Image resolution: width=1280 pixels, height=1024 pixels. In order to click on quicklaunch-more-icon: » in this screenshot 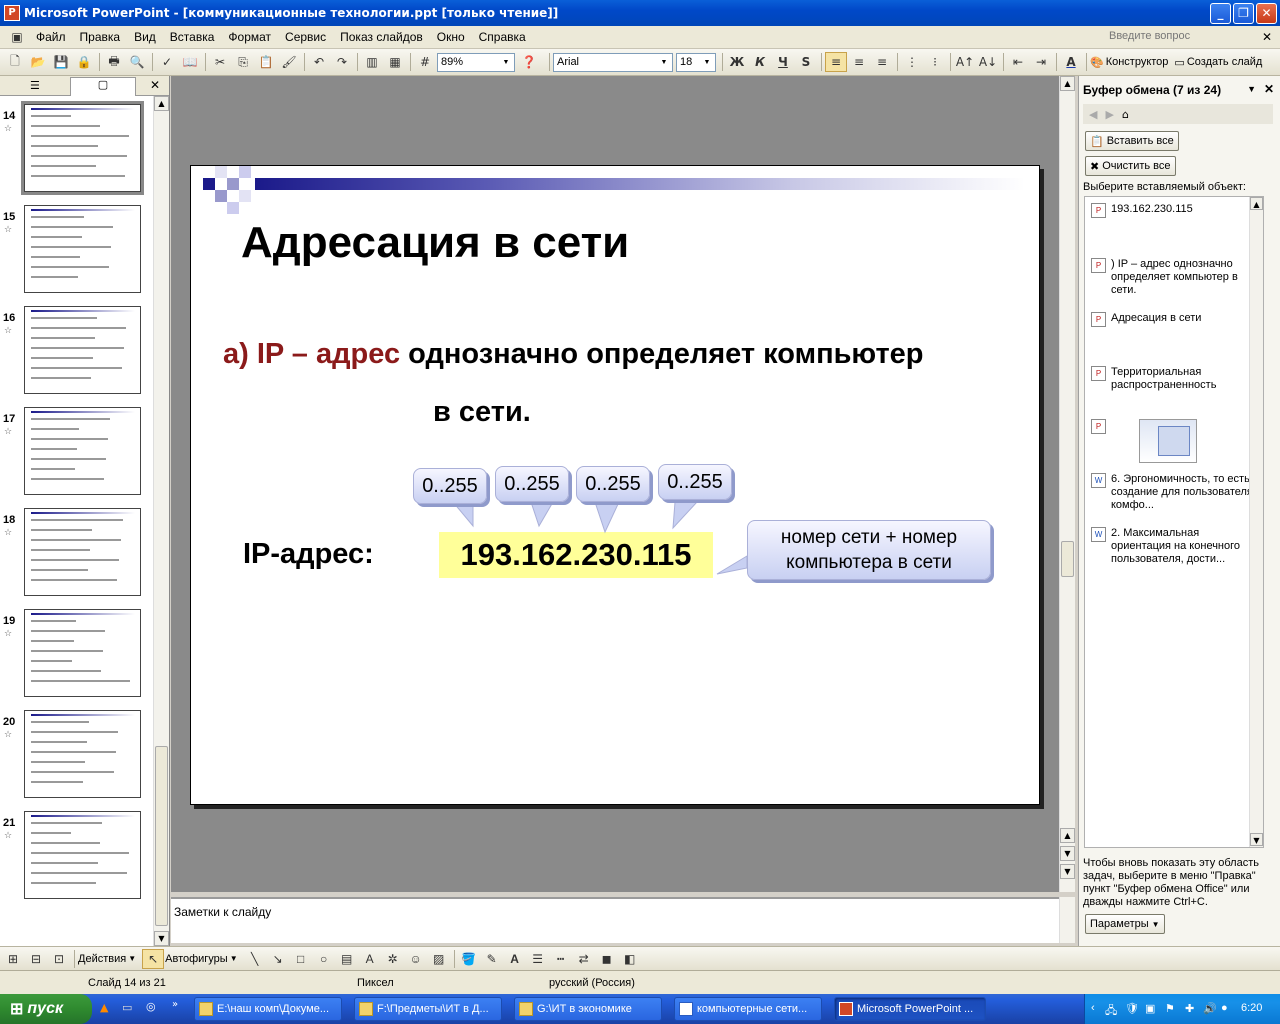, I will do `click(175, 1004)`.